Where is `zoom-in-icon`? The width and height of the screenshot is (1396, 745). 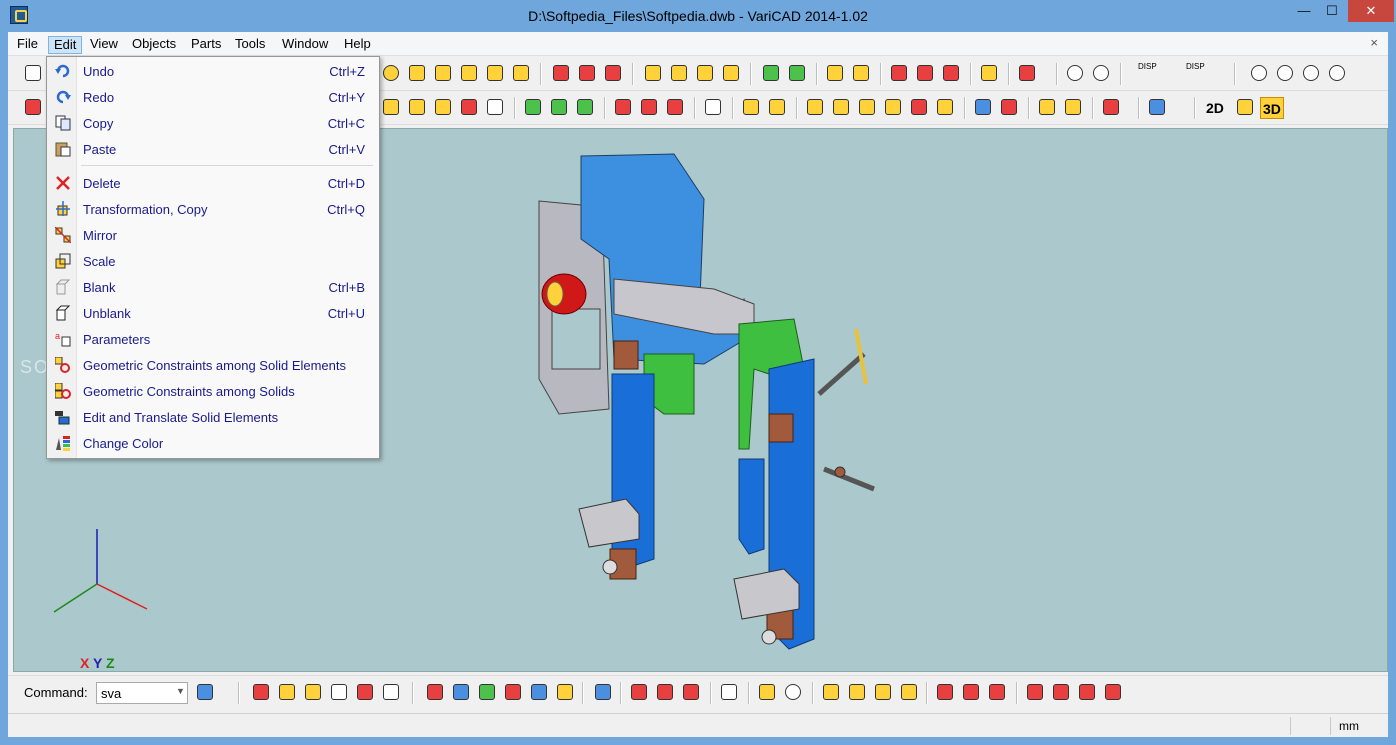 zoom-in-icon is located at coordinates (1337, 73).